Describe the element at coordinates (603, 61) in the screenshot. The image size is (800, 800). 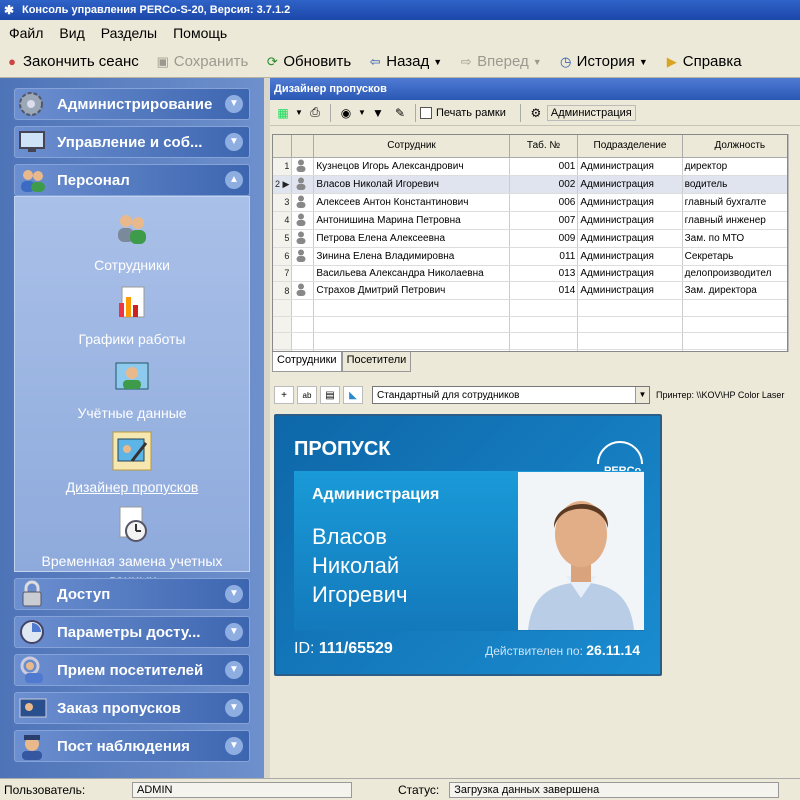
I see `history-button: ◷ История ▼` at that location.